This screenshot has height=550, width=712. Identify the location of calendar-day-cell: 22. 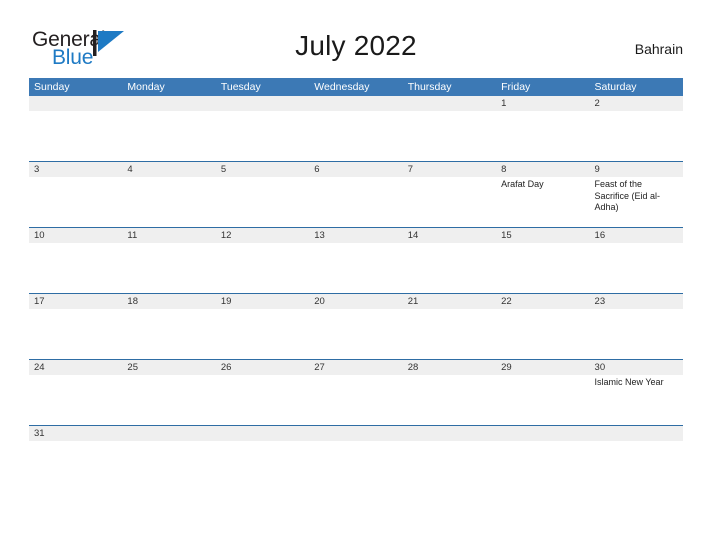
(543, 326).